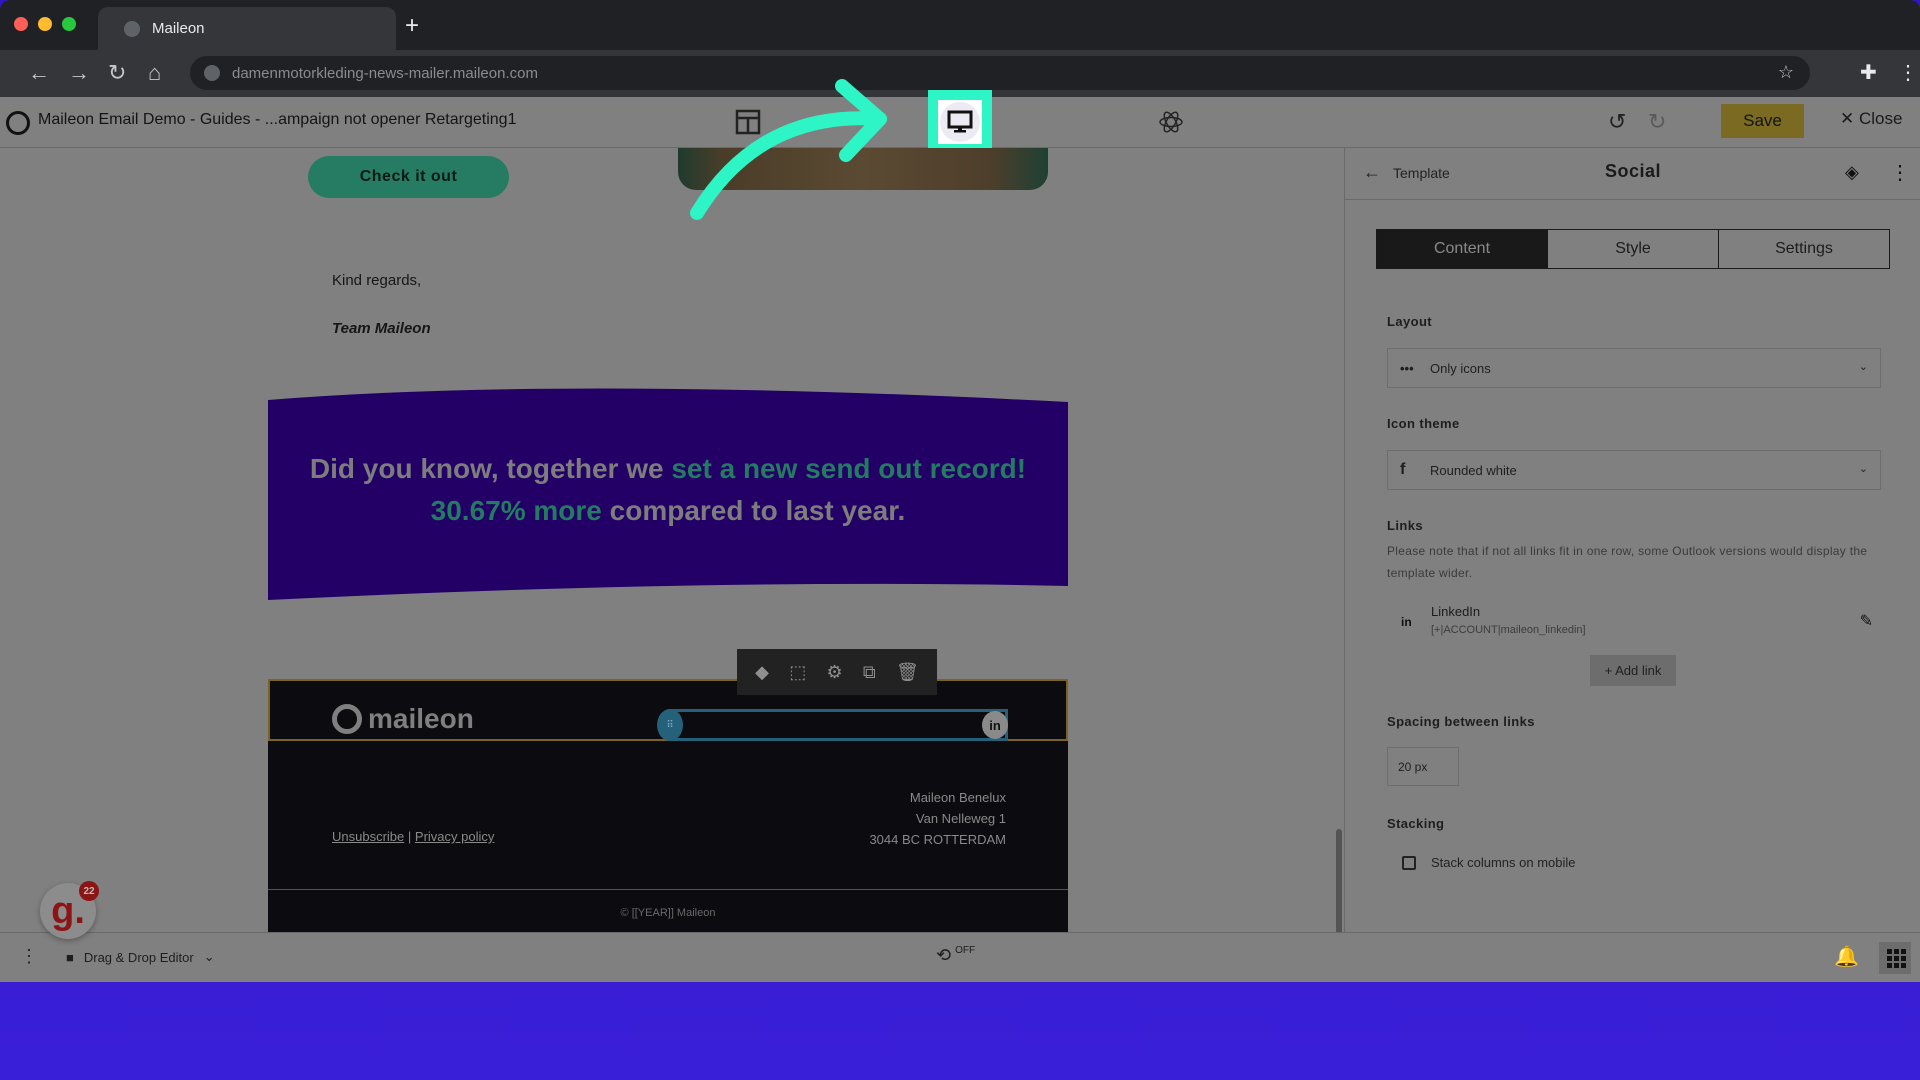 This screenshot has height=1080, width=1920. Describe the element at coordinates (1871, 119) in the screenshot. I see `close-button: ✕ Close` at that location.